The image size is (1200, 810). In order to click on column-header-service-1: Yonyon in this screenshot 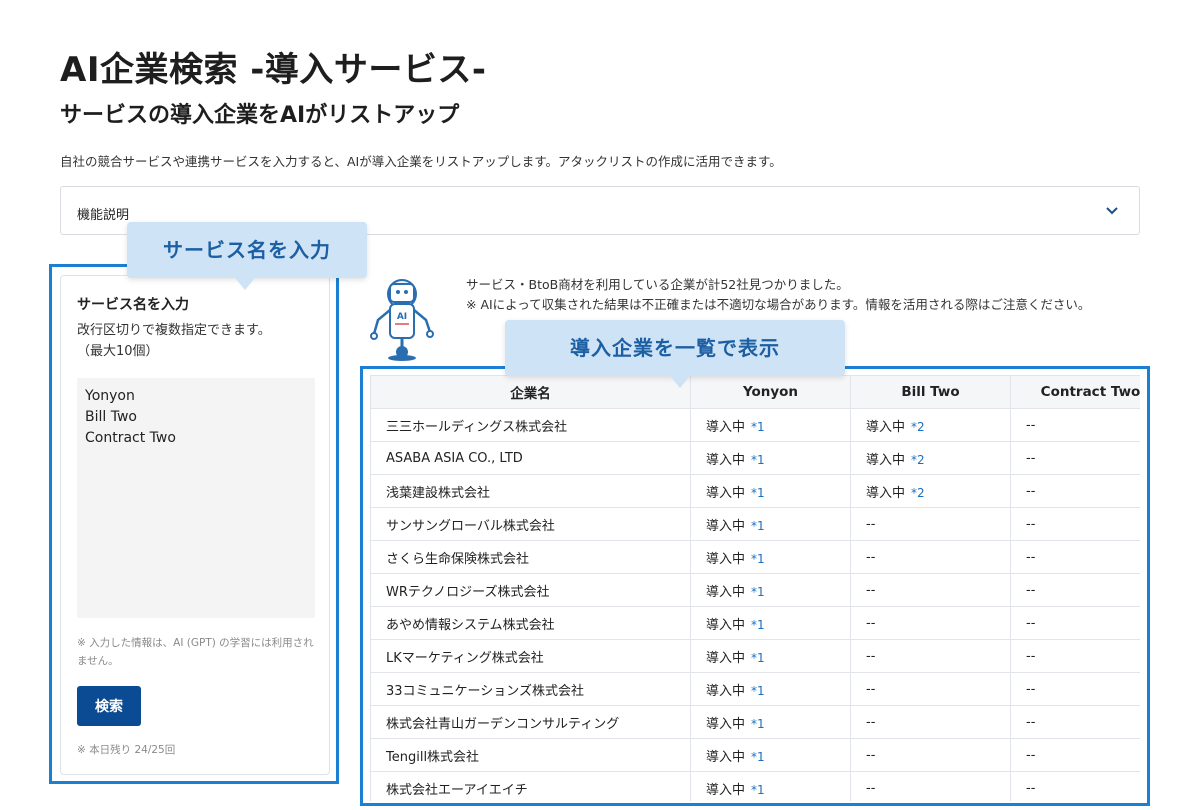, I will do `click(770, 392)`.